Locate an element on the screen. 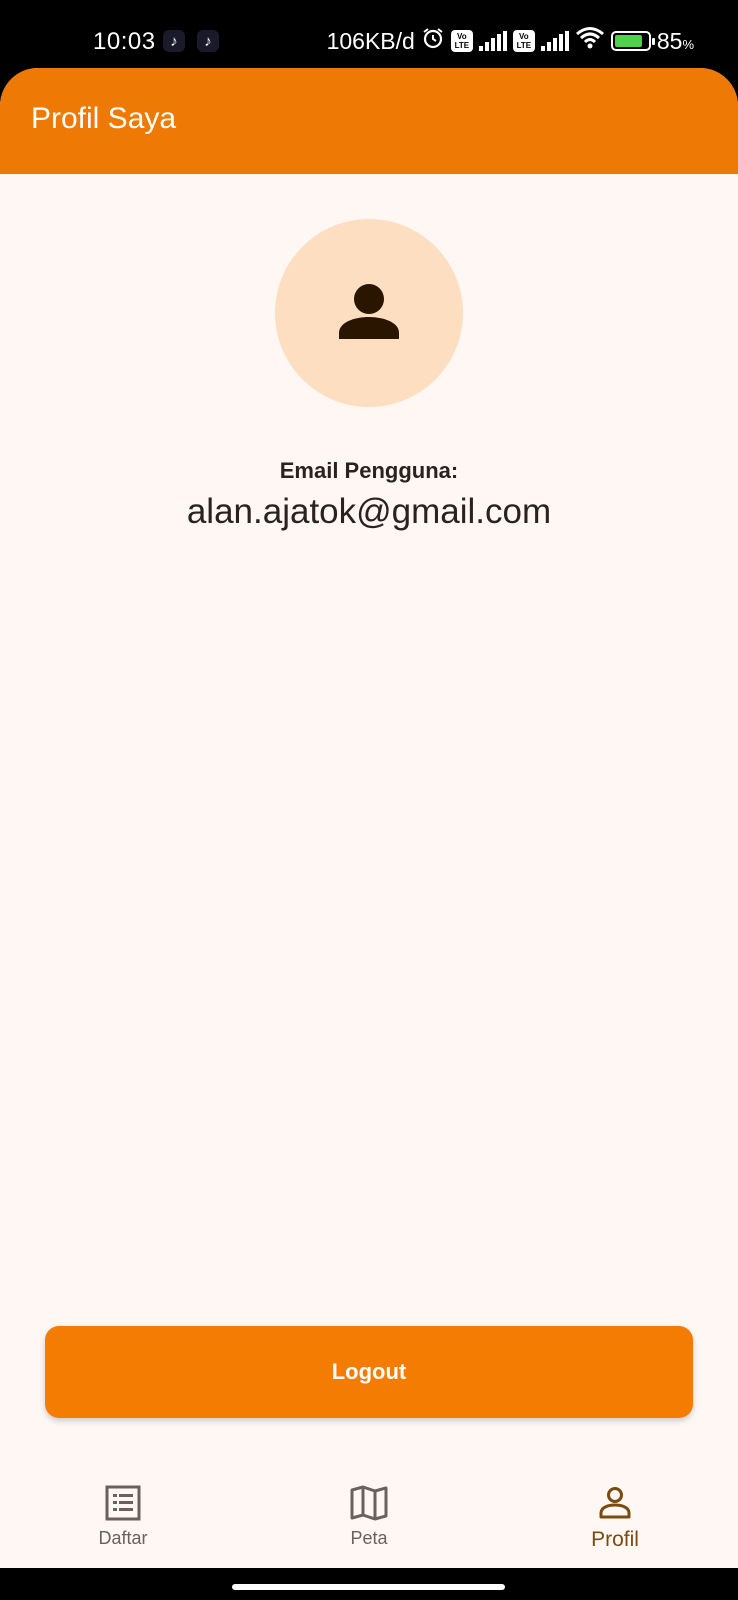 The width and height of the screenshot is (738, 1600). avatar is located at coordinates (369, 313).